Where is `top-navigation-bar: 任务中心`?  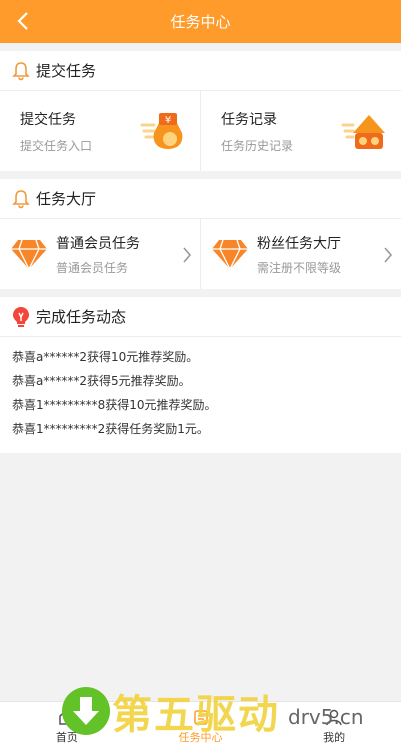
top-navigation-bar: 任务中心 is located at coordinates (200, 21).